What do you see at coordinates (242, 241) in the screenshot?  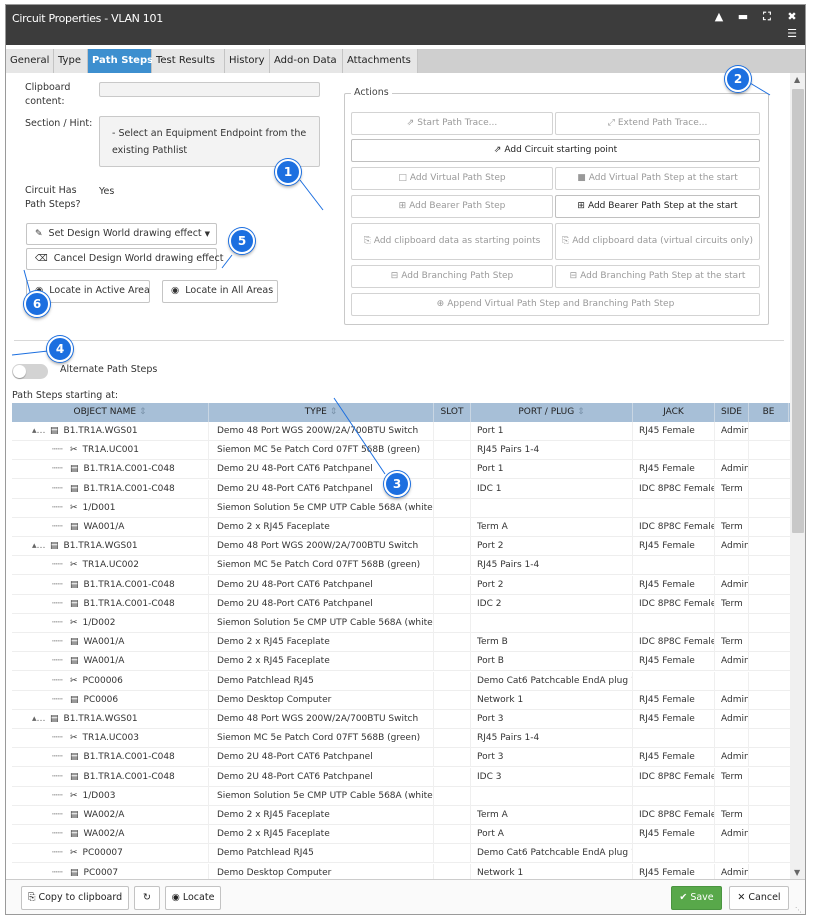 I see `callout-5: 5` at bounding box center [242, 241].